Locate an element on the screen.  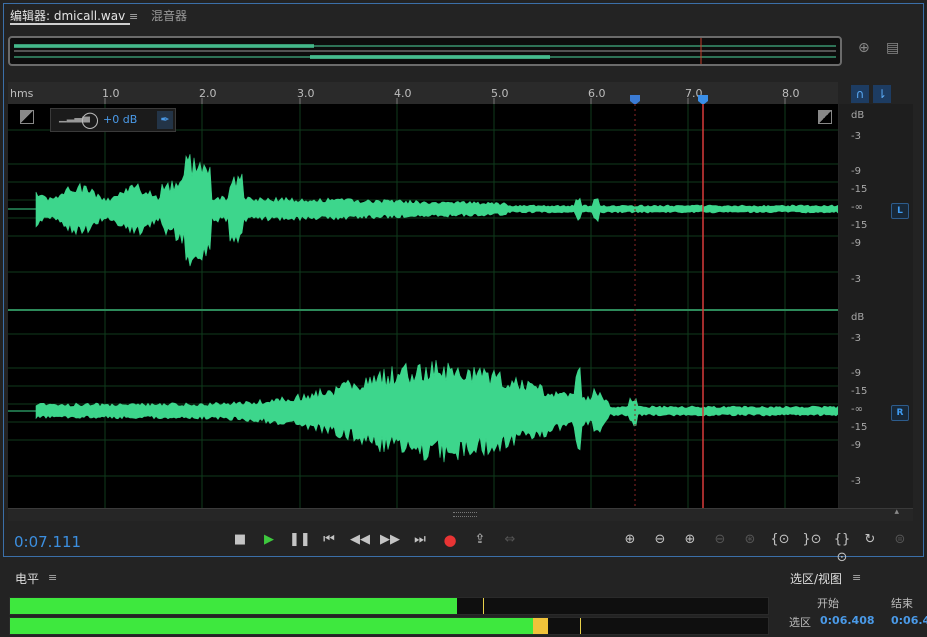
marker-pin-icon: ⇂ is located at coordinates (882, 94).